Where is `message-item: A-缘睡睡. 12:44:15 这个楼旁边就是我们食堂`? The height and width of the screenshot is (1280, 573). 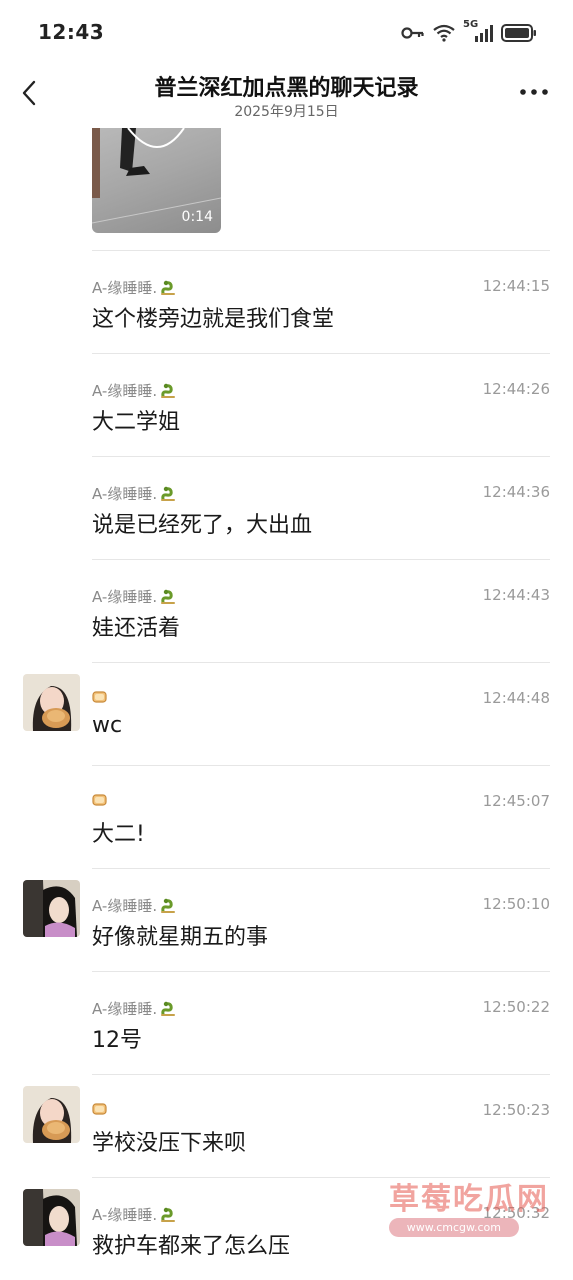
message-item: A-缘睡睡. 12:44:15 这个楼旁边就是我们食堂 is located at coordinates (286, 302).